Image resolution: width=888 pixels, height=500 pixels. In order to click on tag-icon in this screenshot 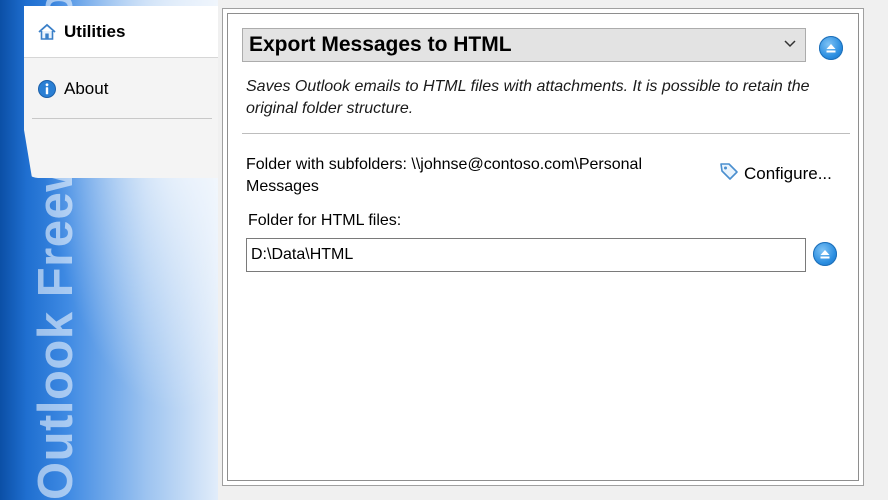, I will do `click(729, 173)`.